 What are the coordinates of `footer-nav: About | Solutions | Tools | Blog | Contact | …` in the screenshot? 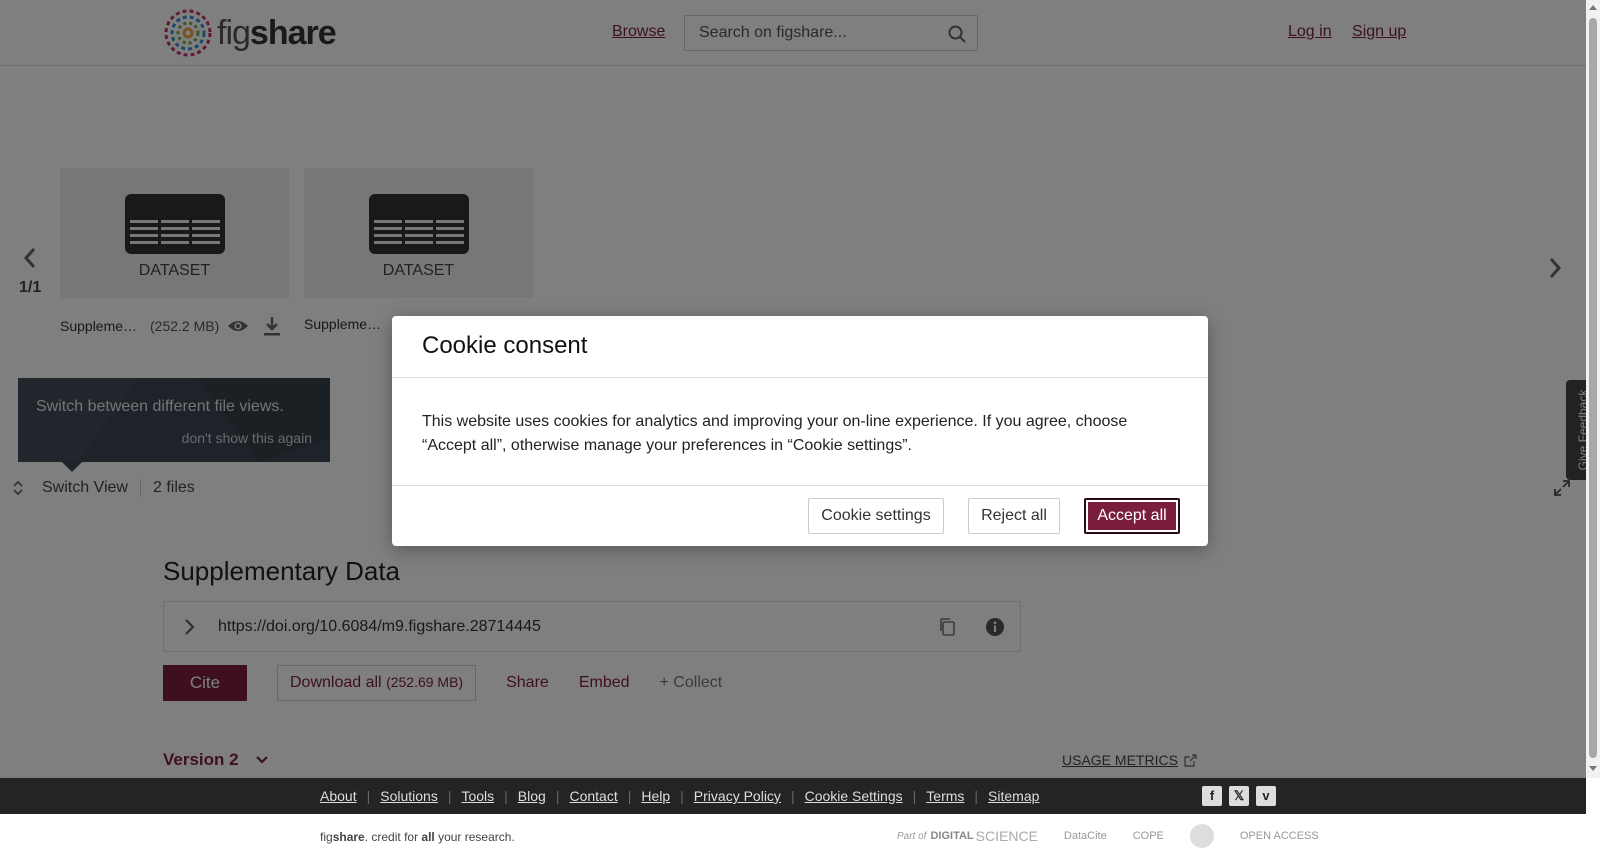 It's located at (680, 796).